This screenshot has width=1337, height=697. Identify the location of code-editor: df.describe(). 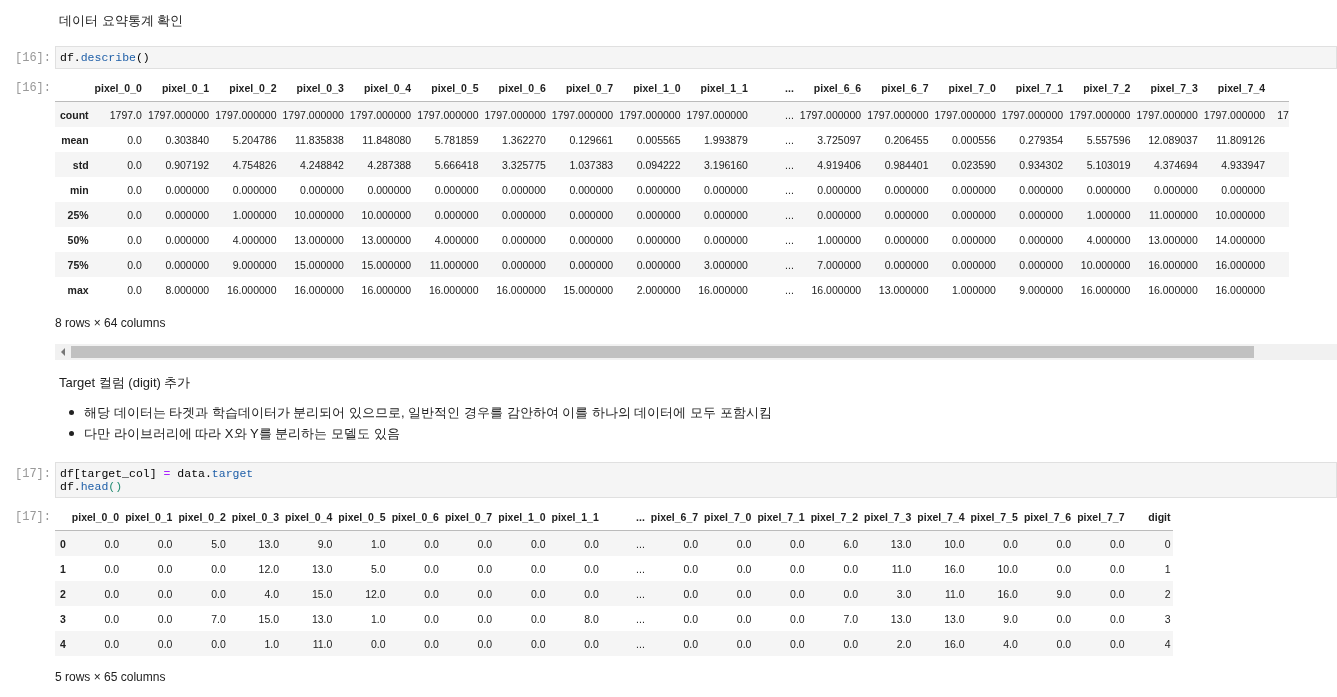
(696, 57).